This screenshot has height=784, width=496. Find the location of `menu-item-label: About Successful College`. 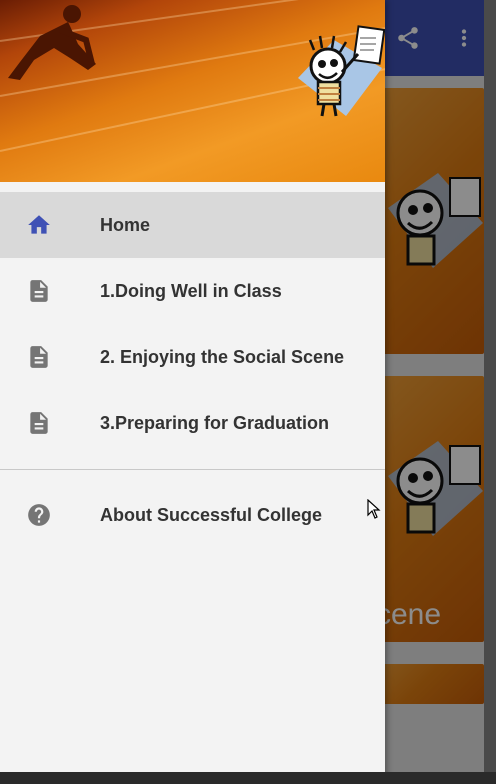

menu-item-label: About Successful College is located at coordinates (211, 514).